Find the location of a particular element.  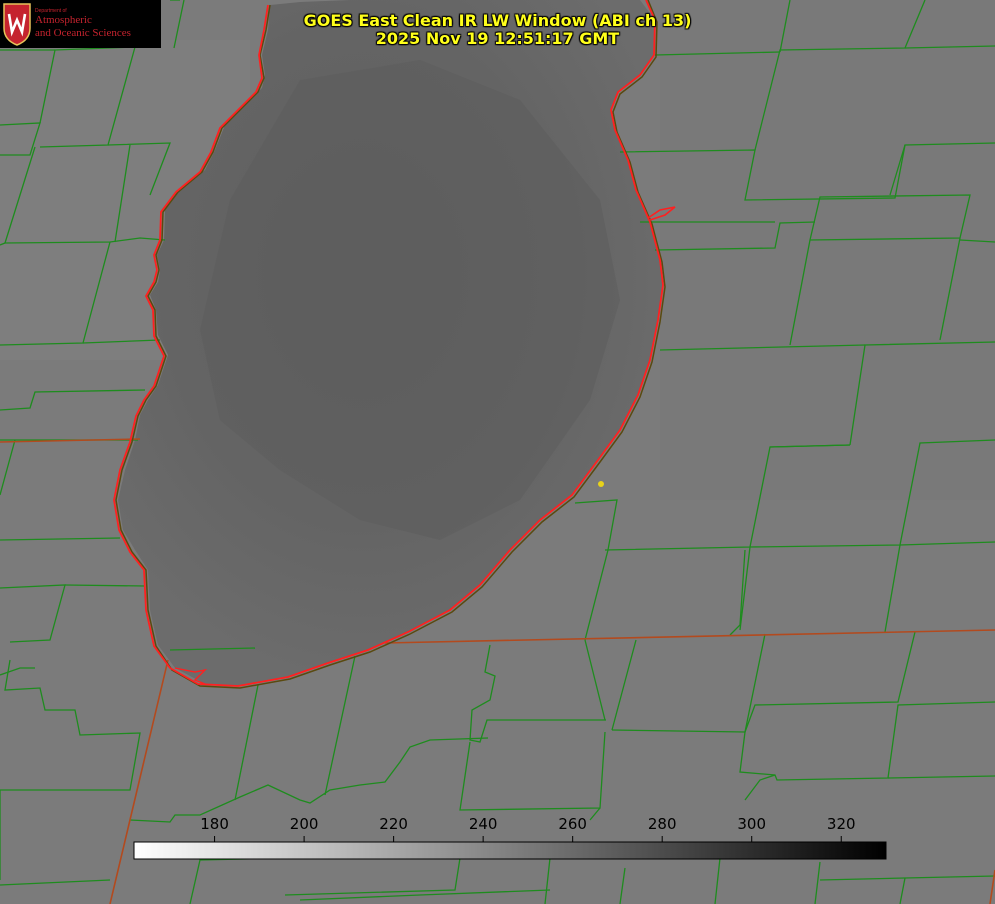

colorbar-tick-label: 260 is located at coordinates (572, 824).